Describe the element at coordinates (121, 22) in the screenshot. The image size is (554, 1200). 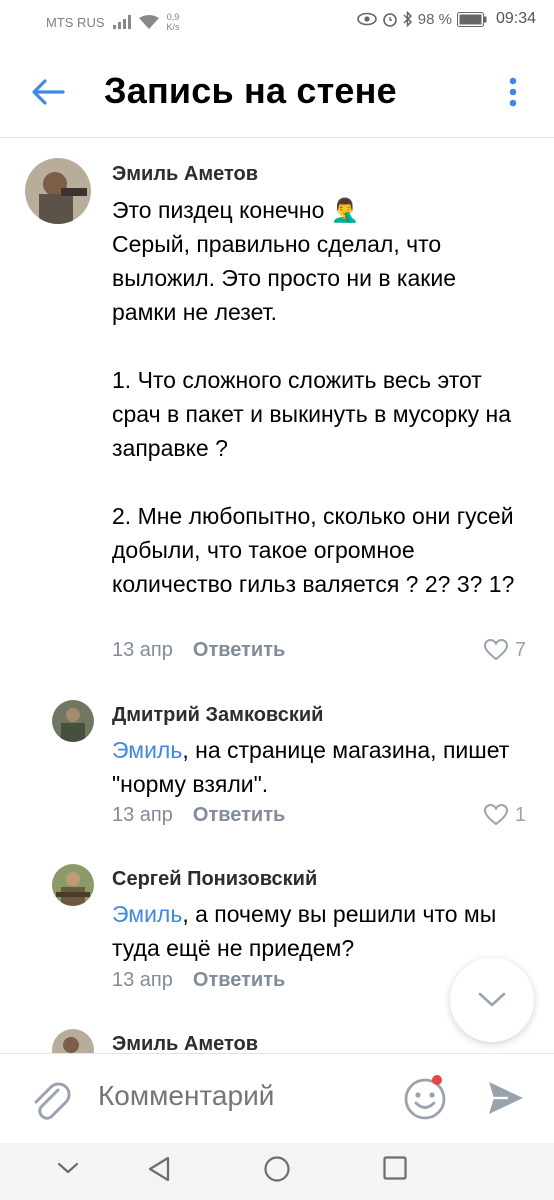
I see `signal-icon` at that location.